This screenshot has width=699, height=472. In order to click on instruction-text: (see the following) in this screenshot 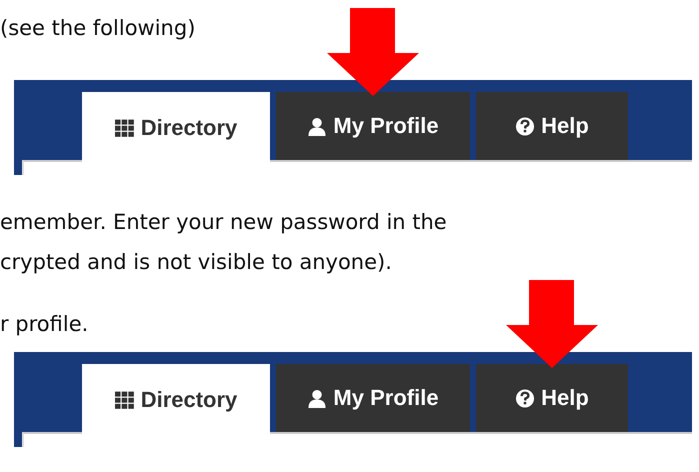, I will do `click(98, 28)`.